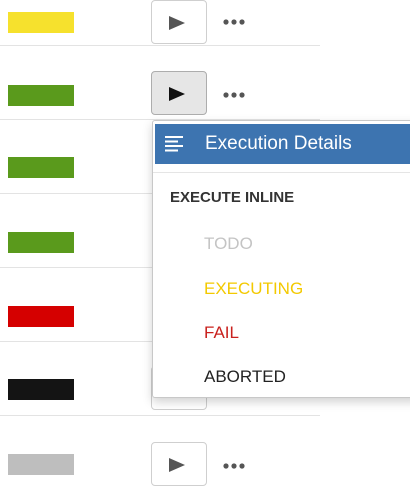  I want to click on menu-item-fail: FAIL, so click(221, 333).